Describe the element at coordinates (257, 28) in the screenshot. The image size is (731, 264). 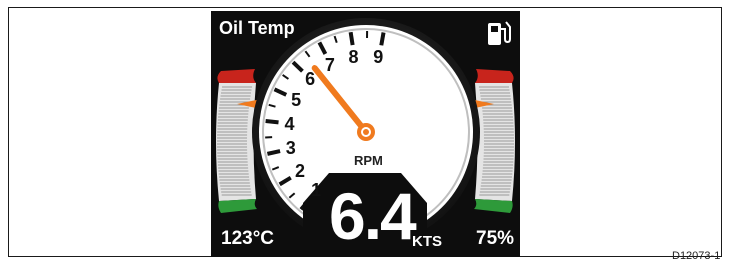
I see `gauge-title: Oil Temp` at that location.